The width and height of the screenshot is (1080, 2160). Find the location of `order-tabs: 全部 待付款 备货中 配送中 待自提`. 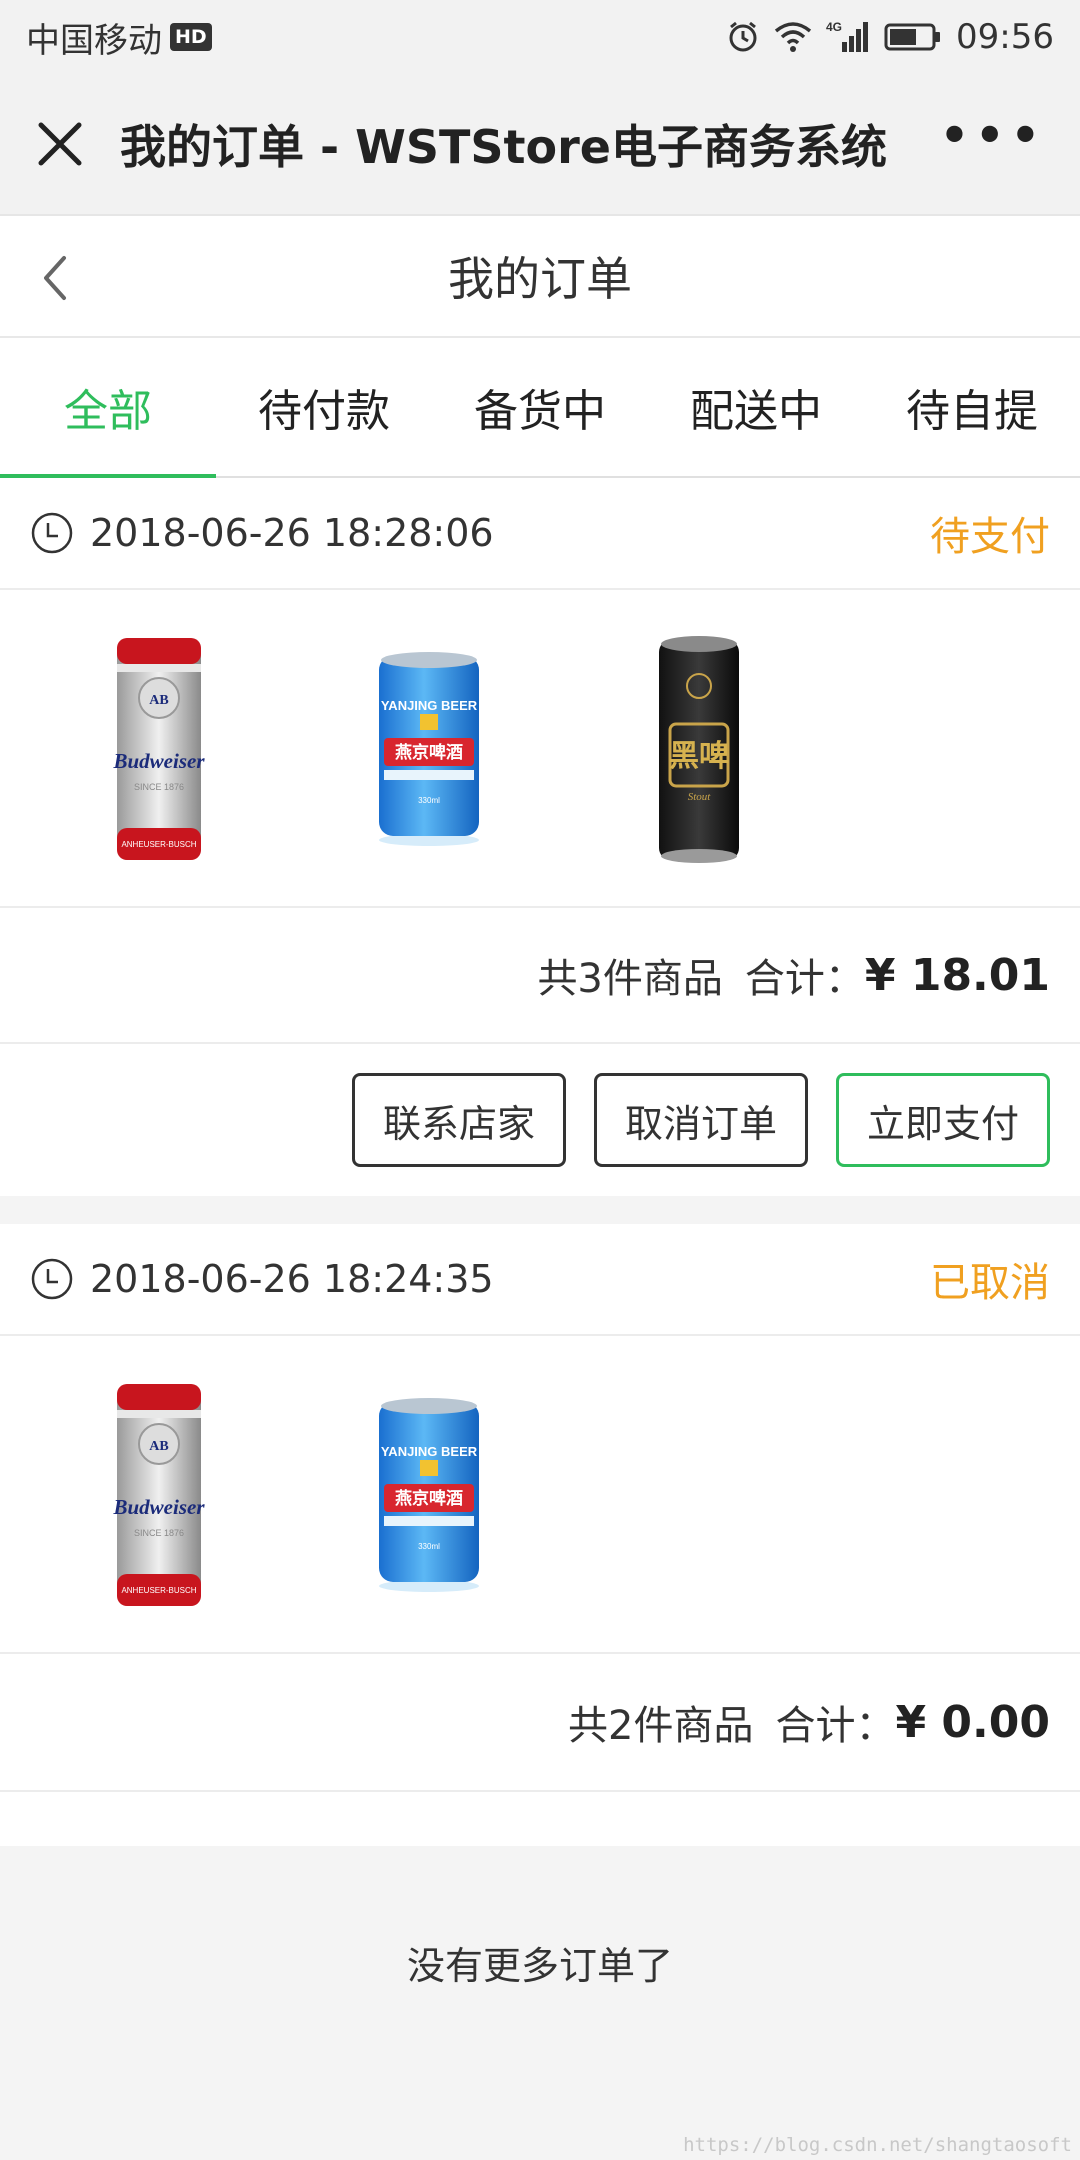

order-tabs: 全部 待付款 备货中 配送中 待自提 is located at coordinates (540, 408).